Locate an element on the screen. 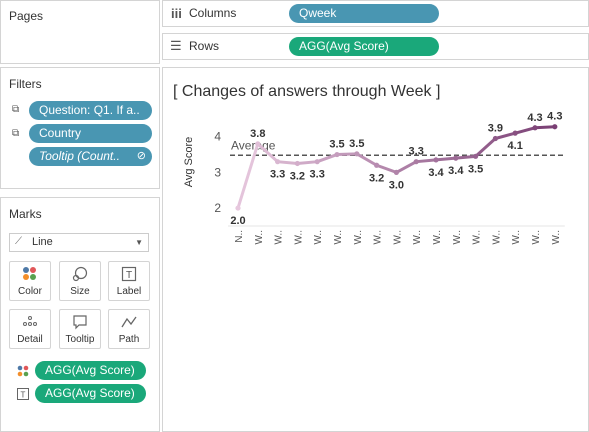 The width and height of the screenshot is (589, 432). filter-tooltip-count: Tooltip (Count.. ⊘ is located at coordinates (90, 156).